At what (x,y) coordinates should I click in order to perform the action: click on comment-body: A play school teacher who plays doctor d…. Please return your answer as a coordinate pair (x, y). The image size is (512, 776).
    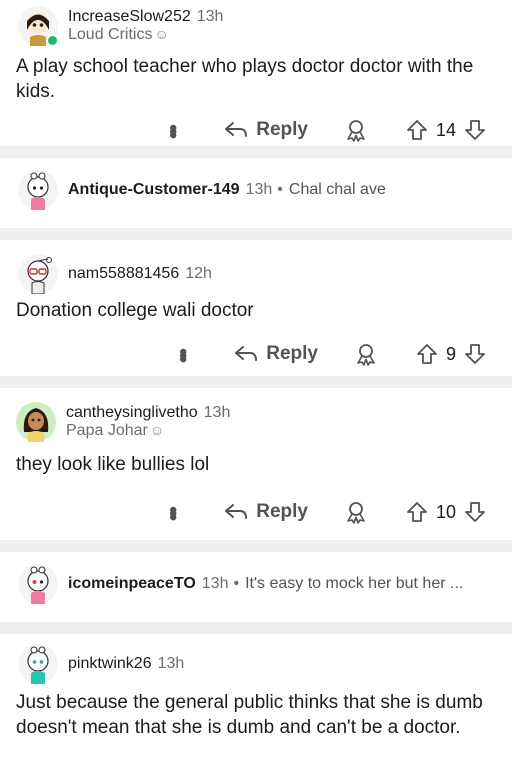
    Looking at the image, I should click on (245, 79).